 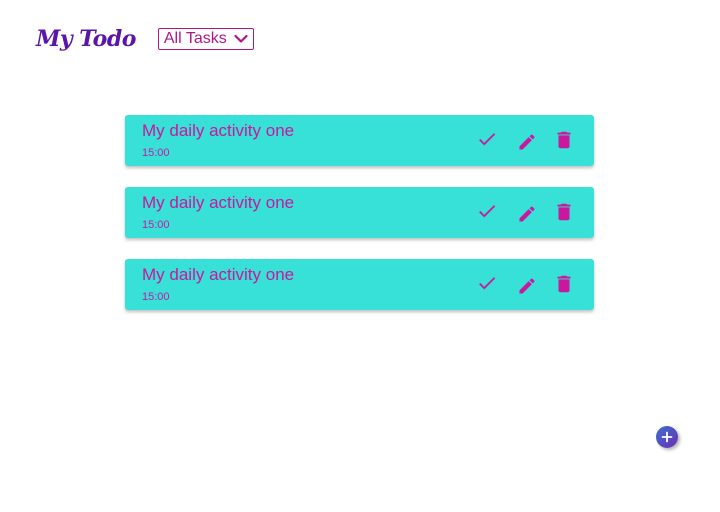 I want to click on task-filter-select: All Tasks, so click(x=205, y=39).